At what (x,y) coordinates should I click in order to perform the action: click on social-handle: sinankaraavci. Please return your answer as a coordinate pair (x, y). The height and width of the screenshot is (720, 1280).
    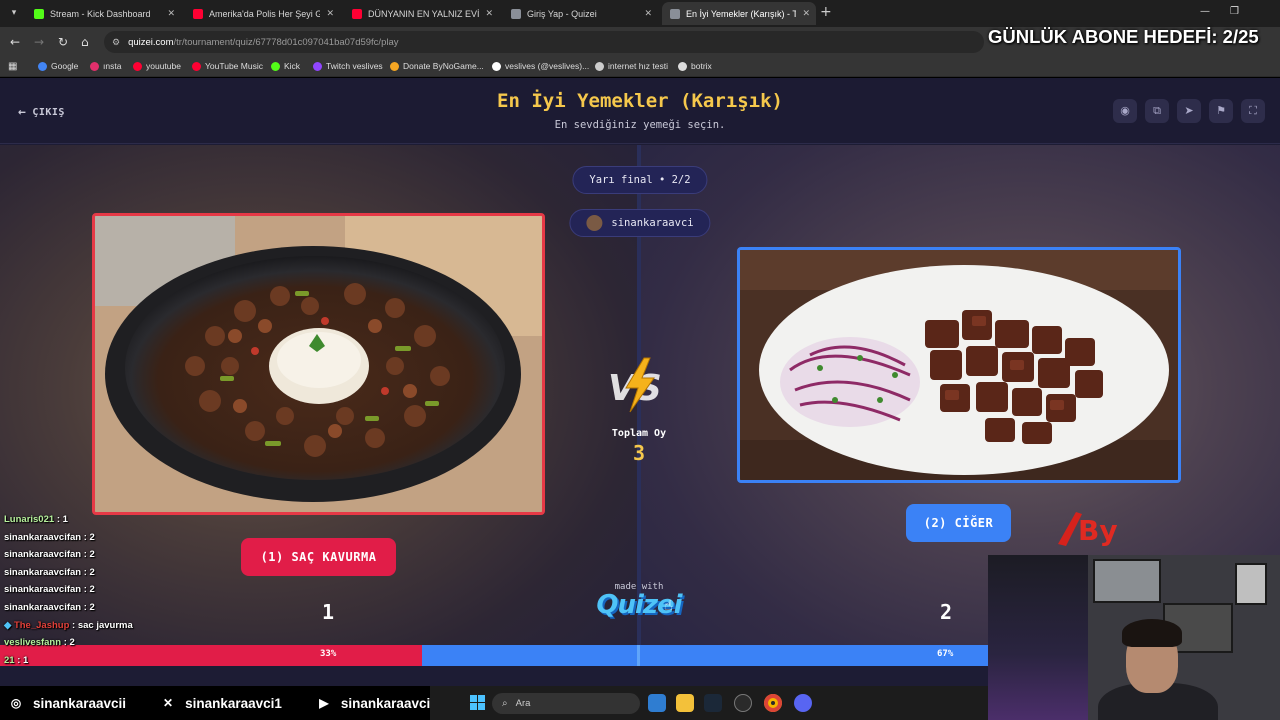
    Looking at the image, I should click on (385, 703).